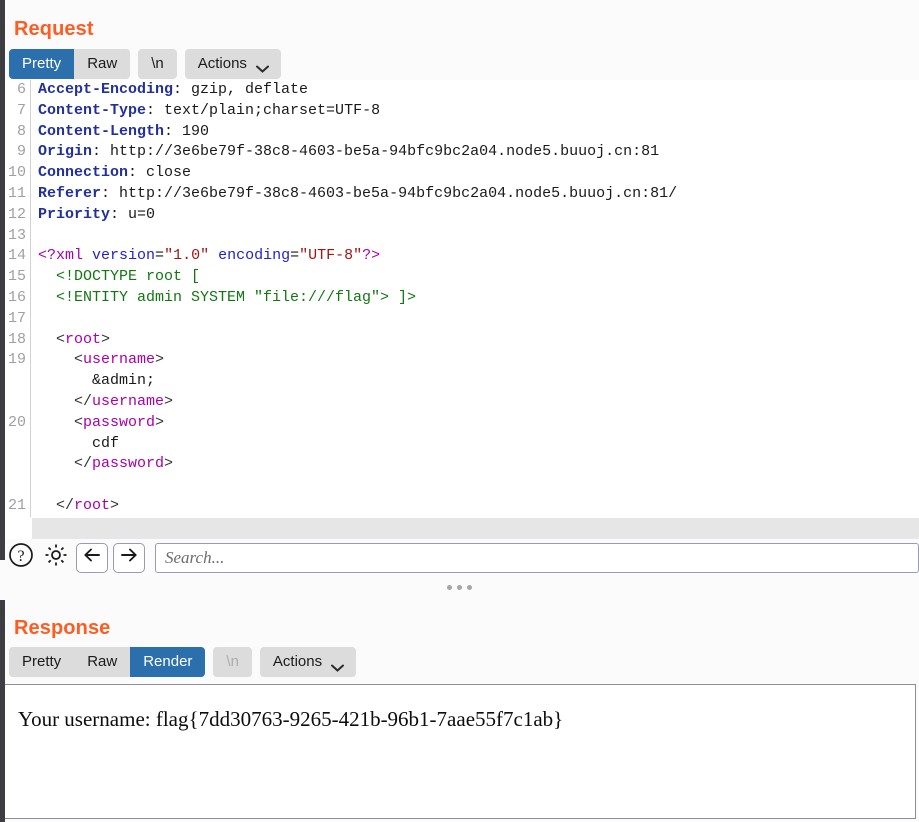 This screenshot has height=822, width=919. What do you see at coordinates (475, 527) in the screenshot?
I see `request-horizontal-scrollbar` at bounding box center [475, 527].